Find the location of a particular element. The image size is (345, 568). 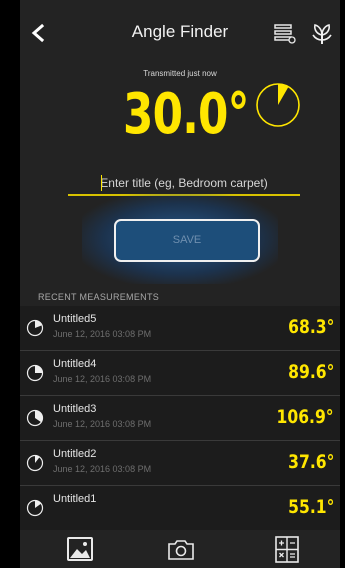

angle-reading: 30.0° is located at coordinates (186, 114).